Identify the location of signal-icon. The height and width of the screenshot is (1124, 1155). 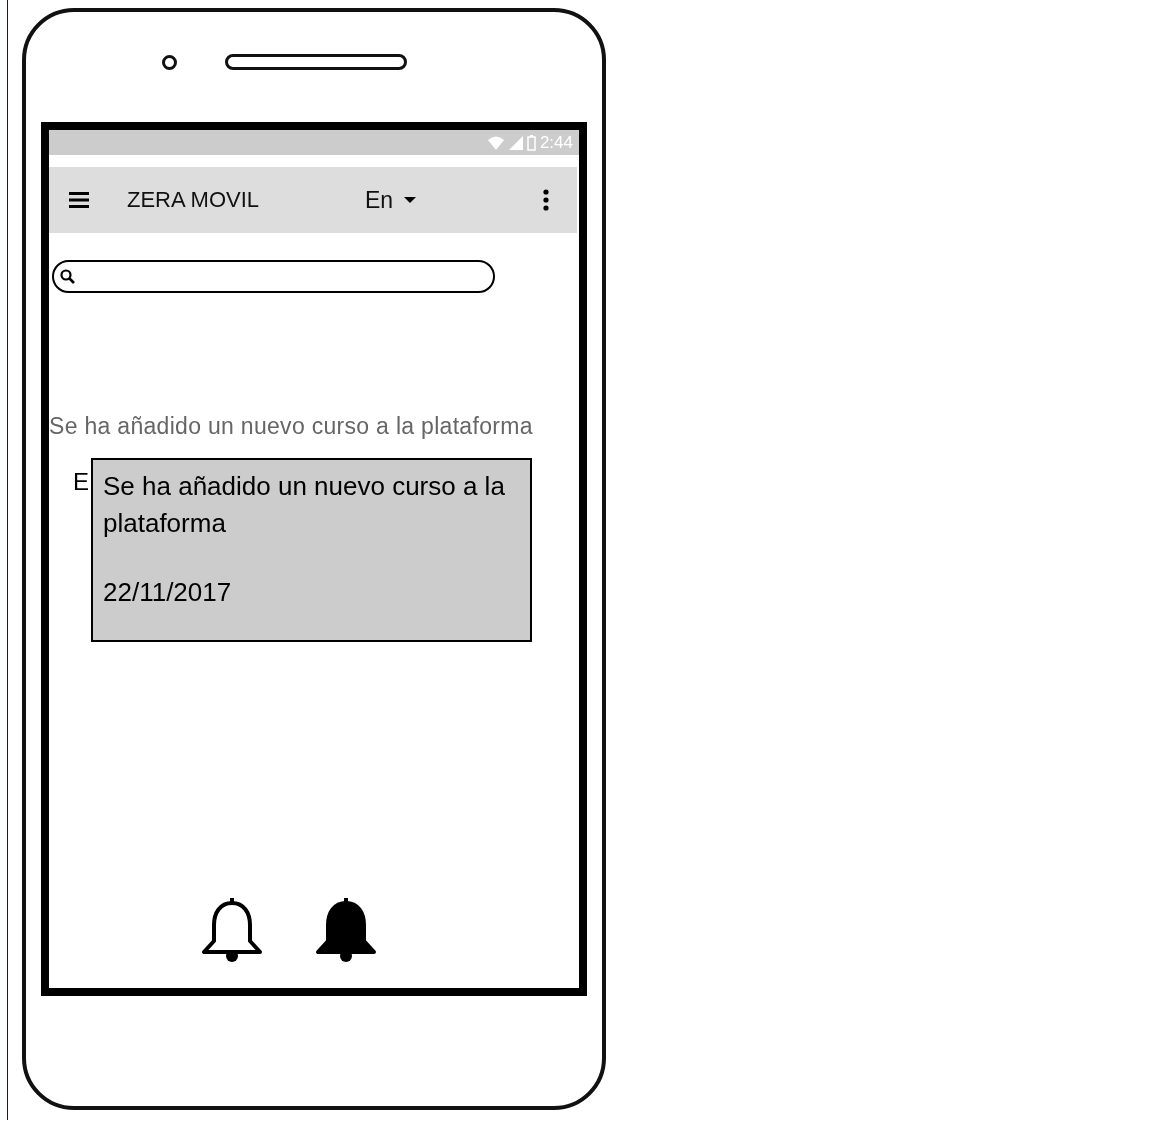
(515, 142).